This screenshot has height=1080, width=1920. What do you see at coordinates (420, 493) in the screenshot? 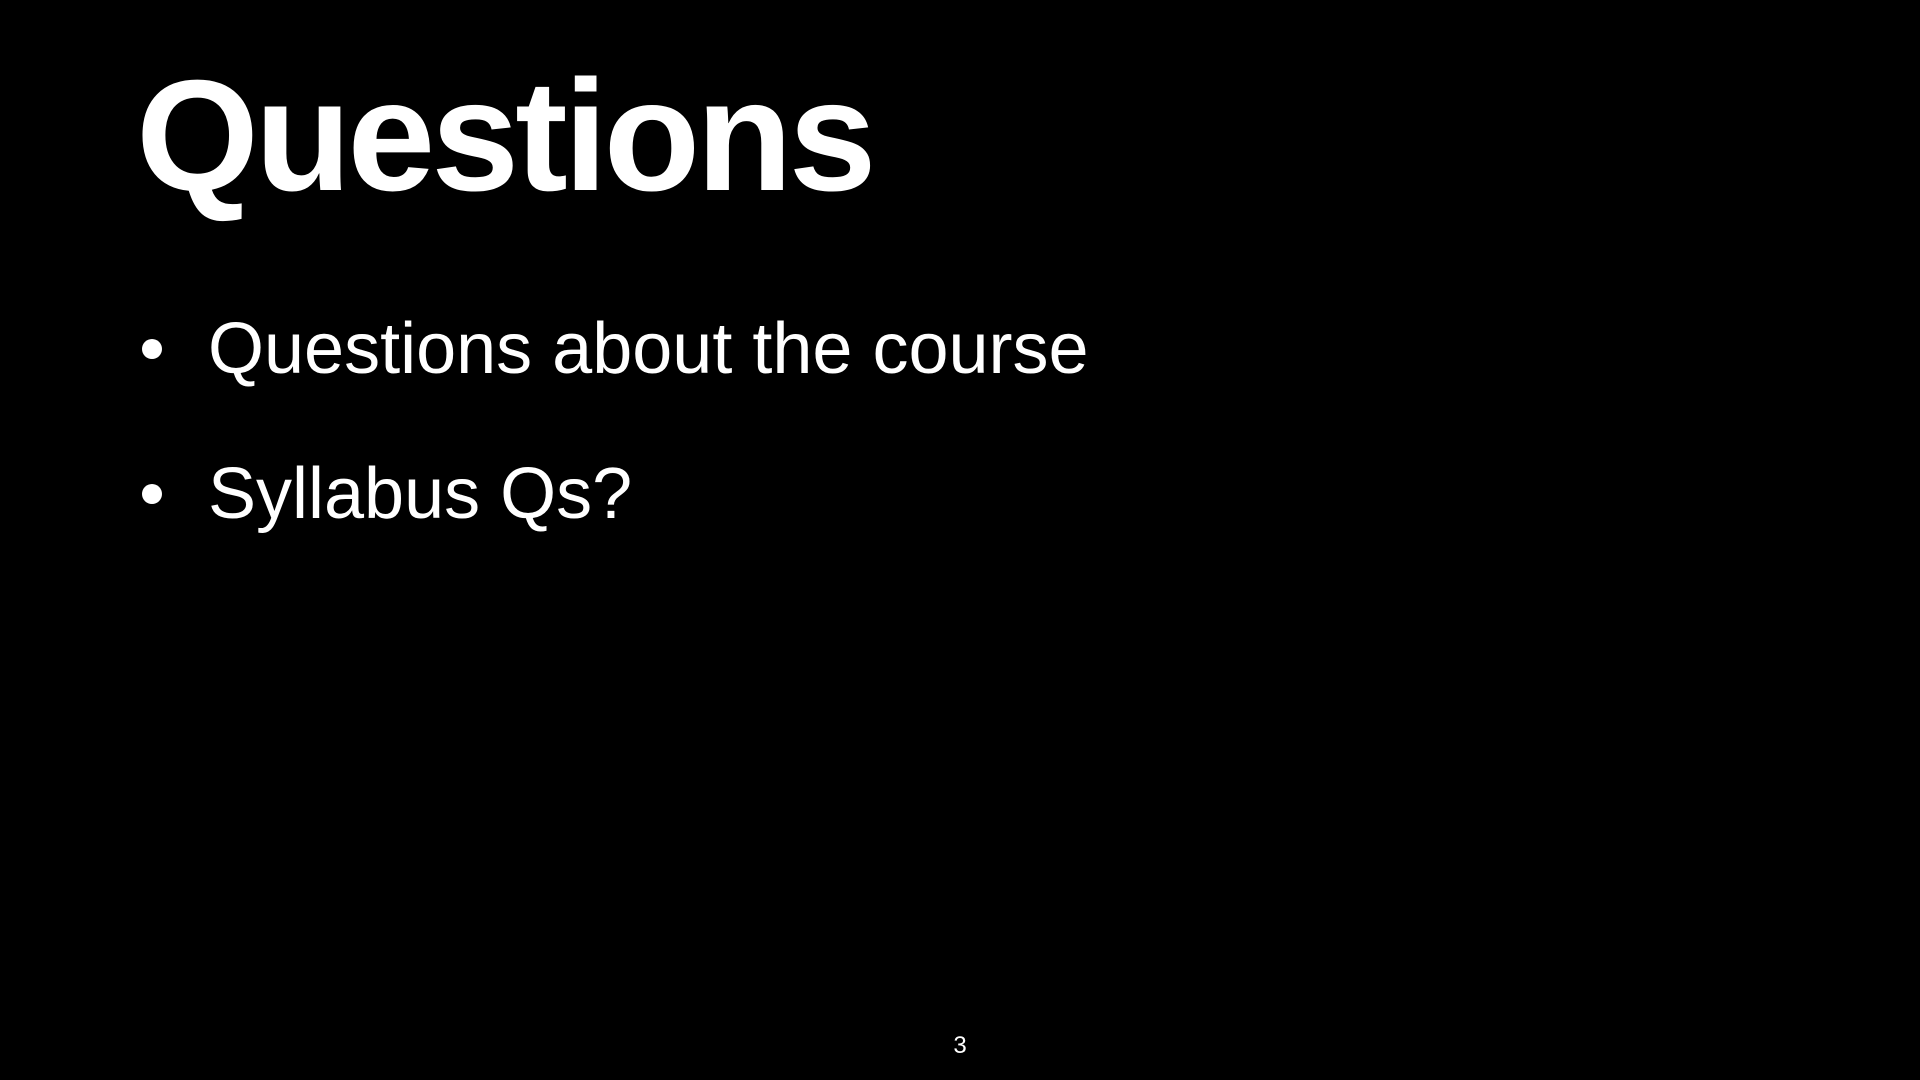
I see `bullet-text: Syllabus Qs?` at bounding box center [420, 493].